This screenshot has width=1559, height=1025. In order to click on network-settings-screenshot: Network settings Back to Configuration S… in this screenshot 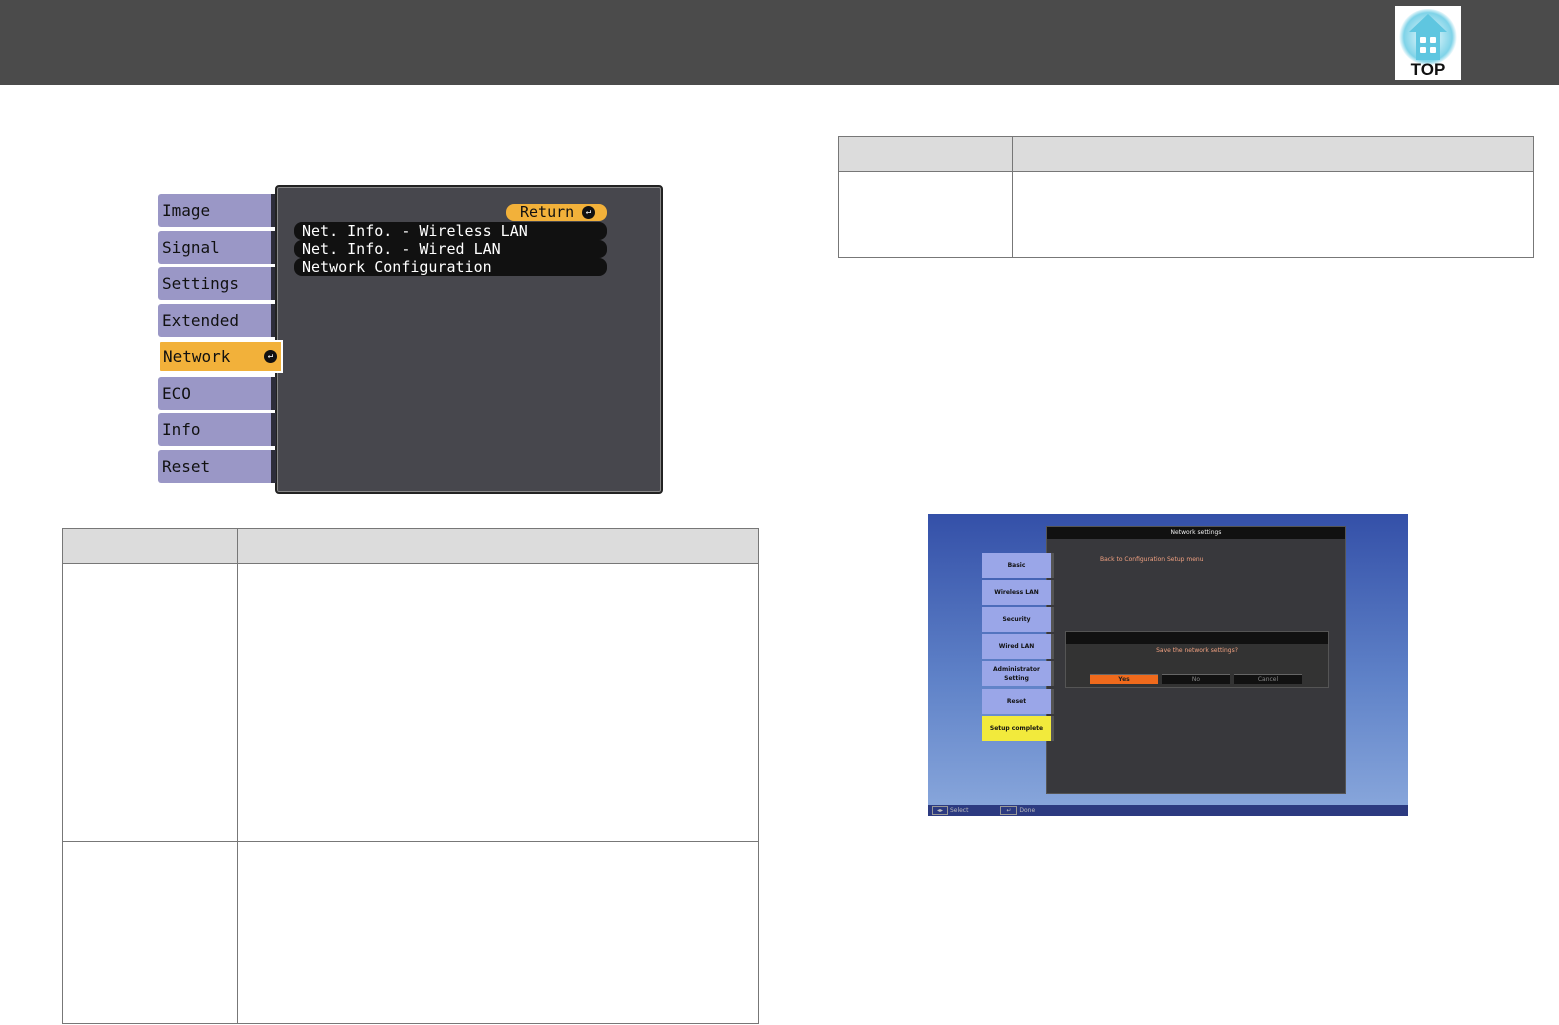, I will do `click(1168, 665)`.